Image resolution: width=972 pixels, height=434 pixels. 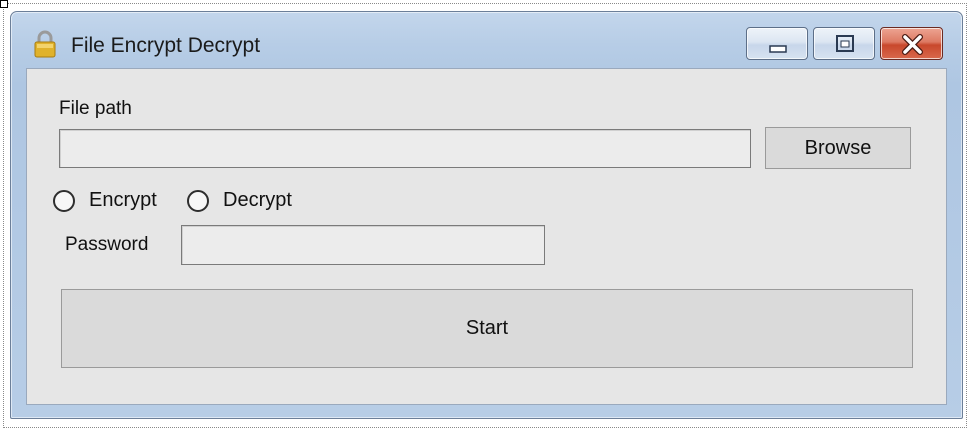 I want to click on padlock-icon, so click(x=45, y=44).